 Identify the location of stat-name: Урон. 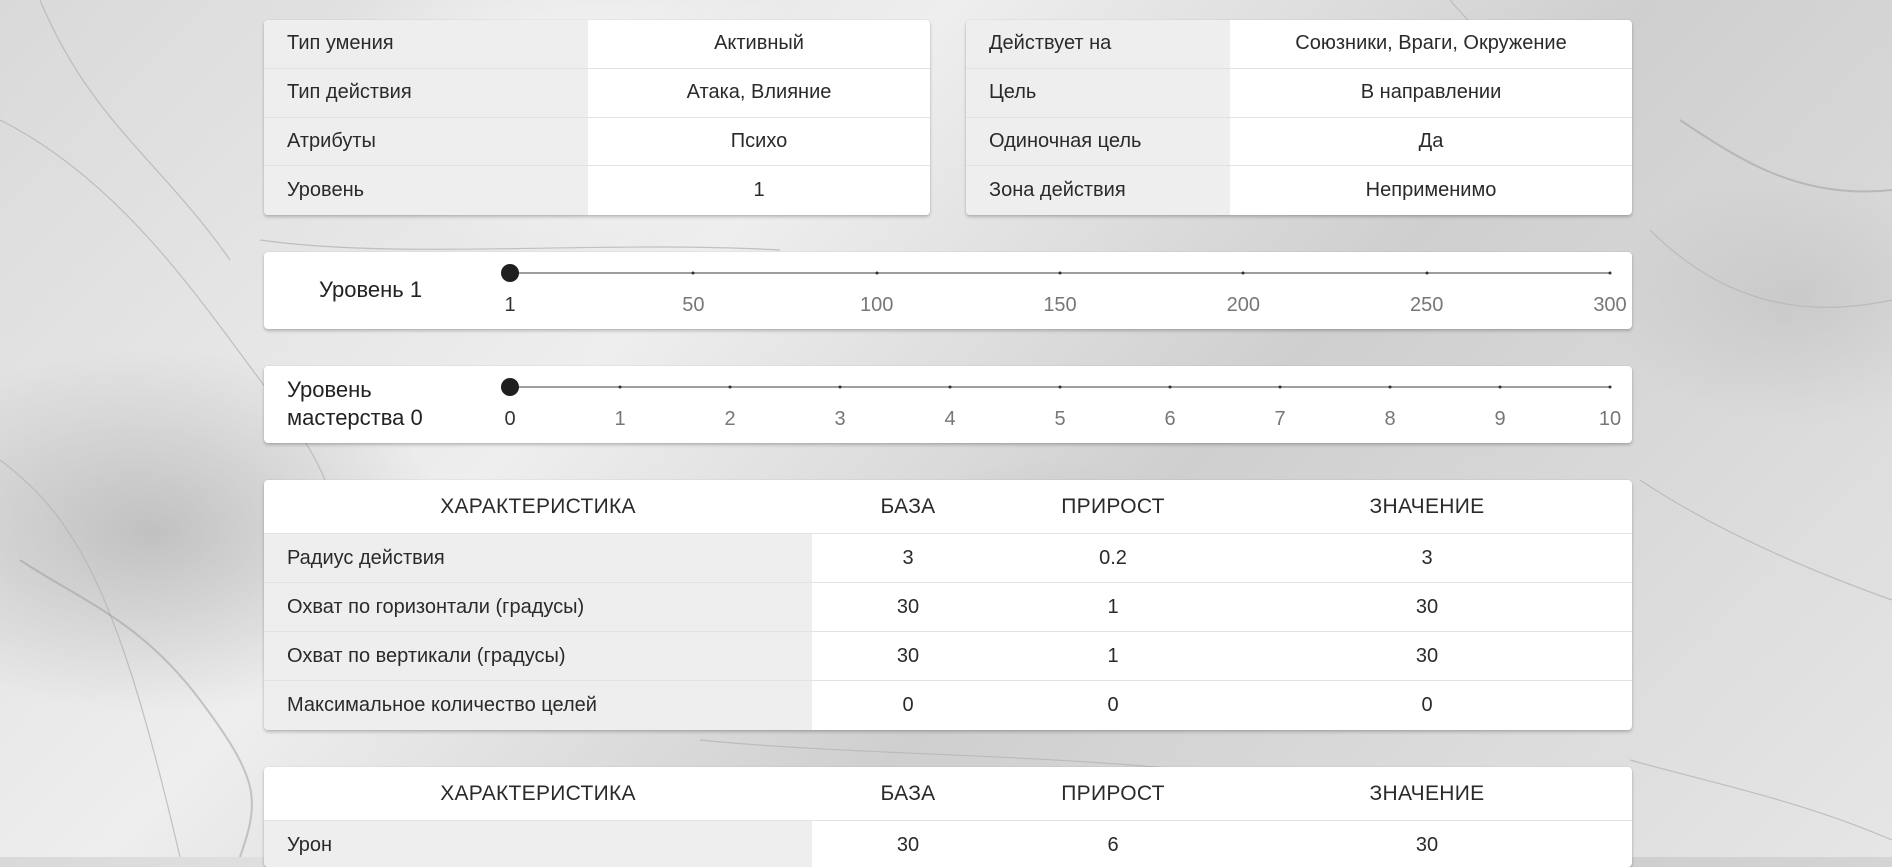
(538, 844).